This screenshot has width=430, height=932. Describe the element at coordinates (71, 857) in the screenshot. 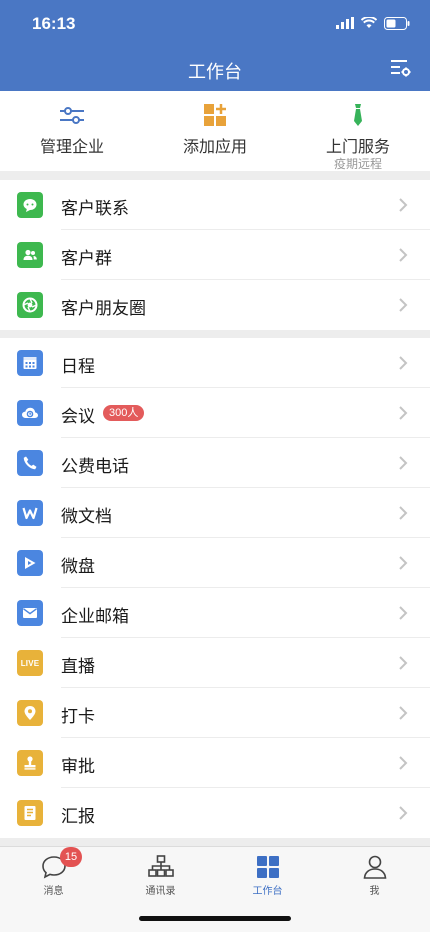

I see `unread-count-badge: 15` at that location.